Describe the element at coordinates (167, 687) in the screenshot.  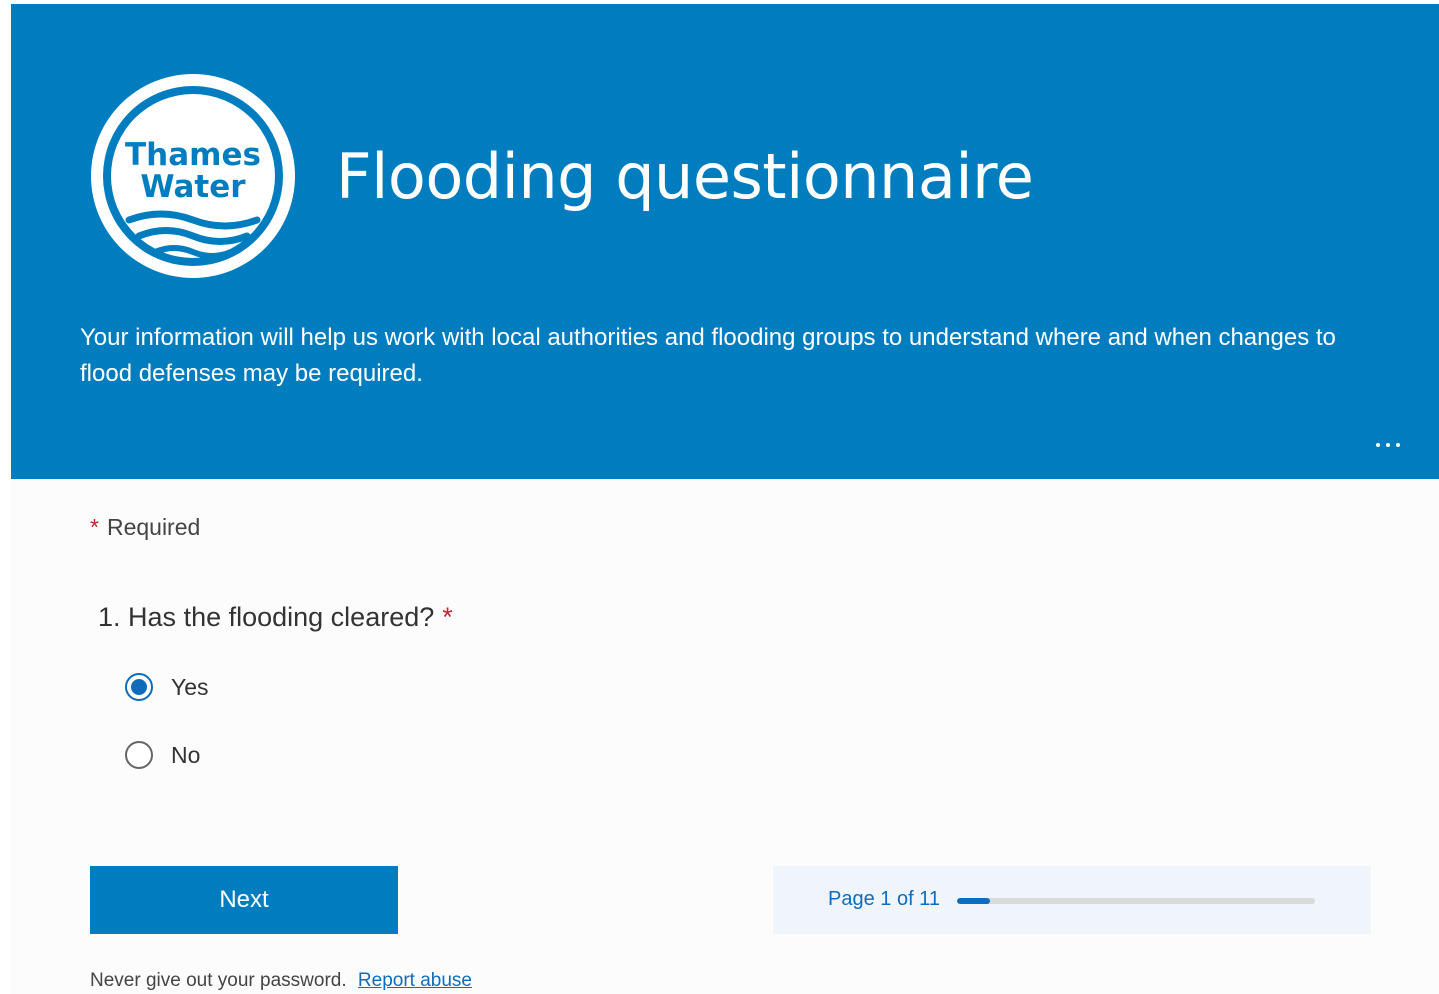
I see `option-yes: Yes` at that location.